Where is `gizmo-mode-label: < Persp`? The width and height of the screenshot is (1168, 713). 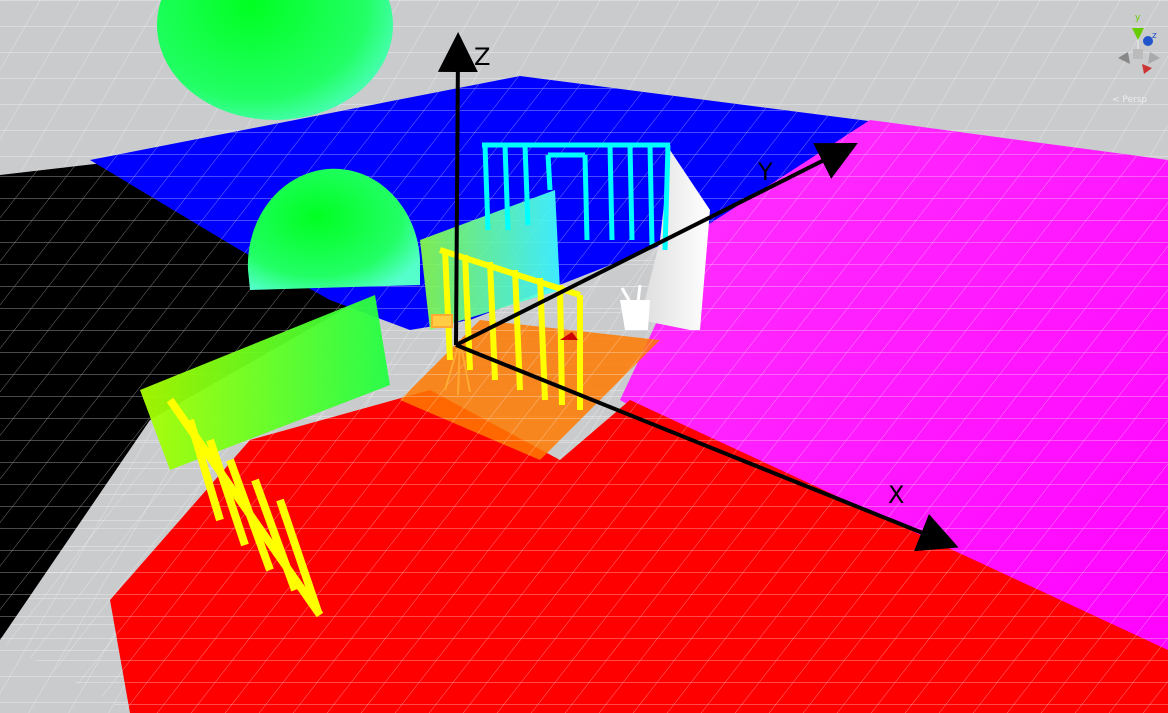 gizmo-mode-label: < Persp is located at coordinates (1129, 100).